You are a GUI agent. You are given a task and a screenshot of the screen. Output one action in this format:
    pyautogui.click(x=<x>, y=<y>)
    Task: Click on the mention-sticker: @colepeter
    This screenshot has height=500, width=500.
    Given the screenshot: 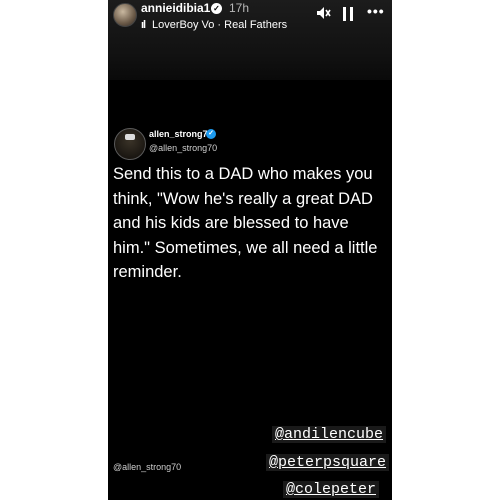 What is the action you would take?
    pyautogui.click(x=331, y=489)
    